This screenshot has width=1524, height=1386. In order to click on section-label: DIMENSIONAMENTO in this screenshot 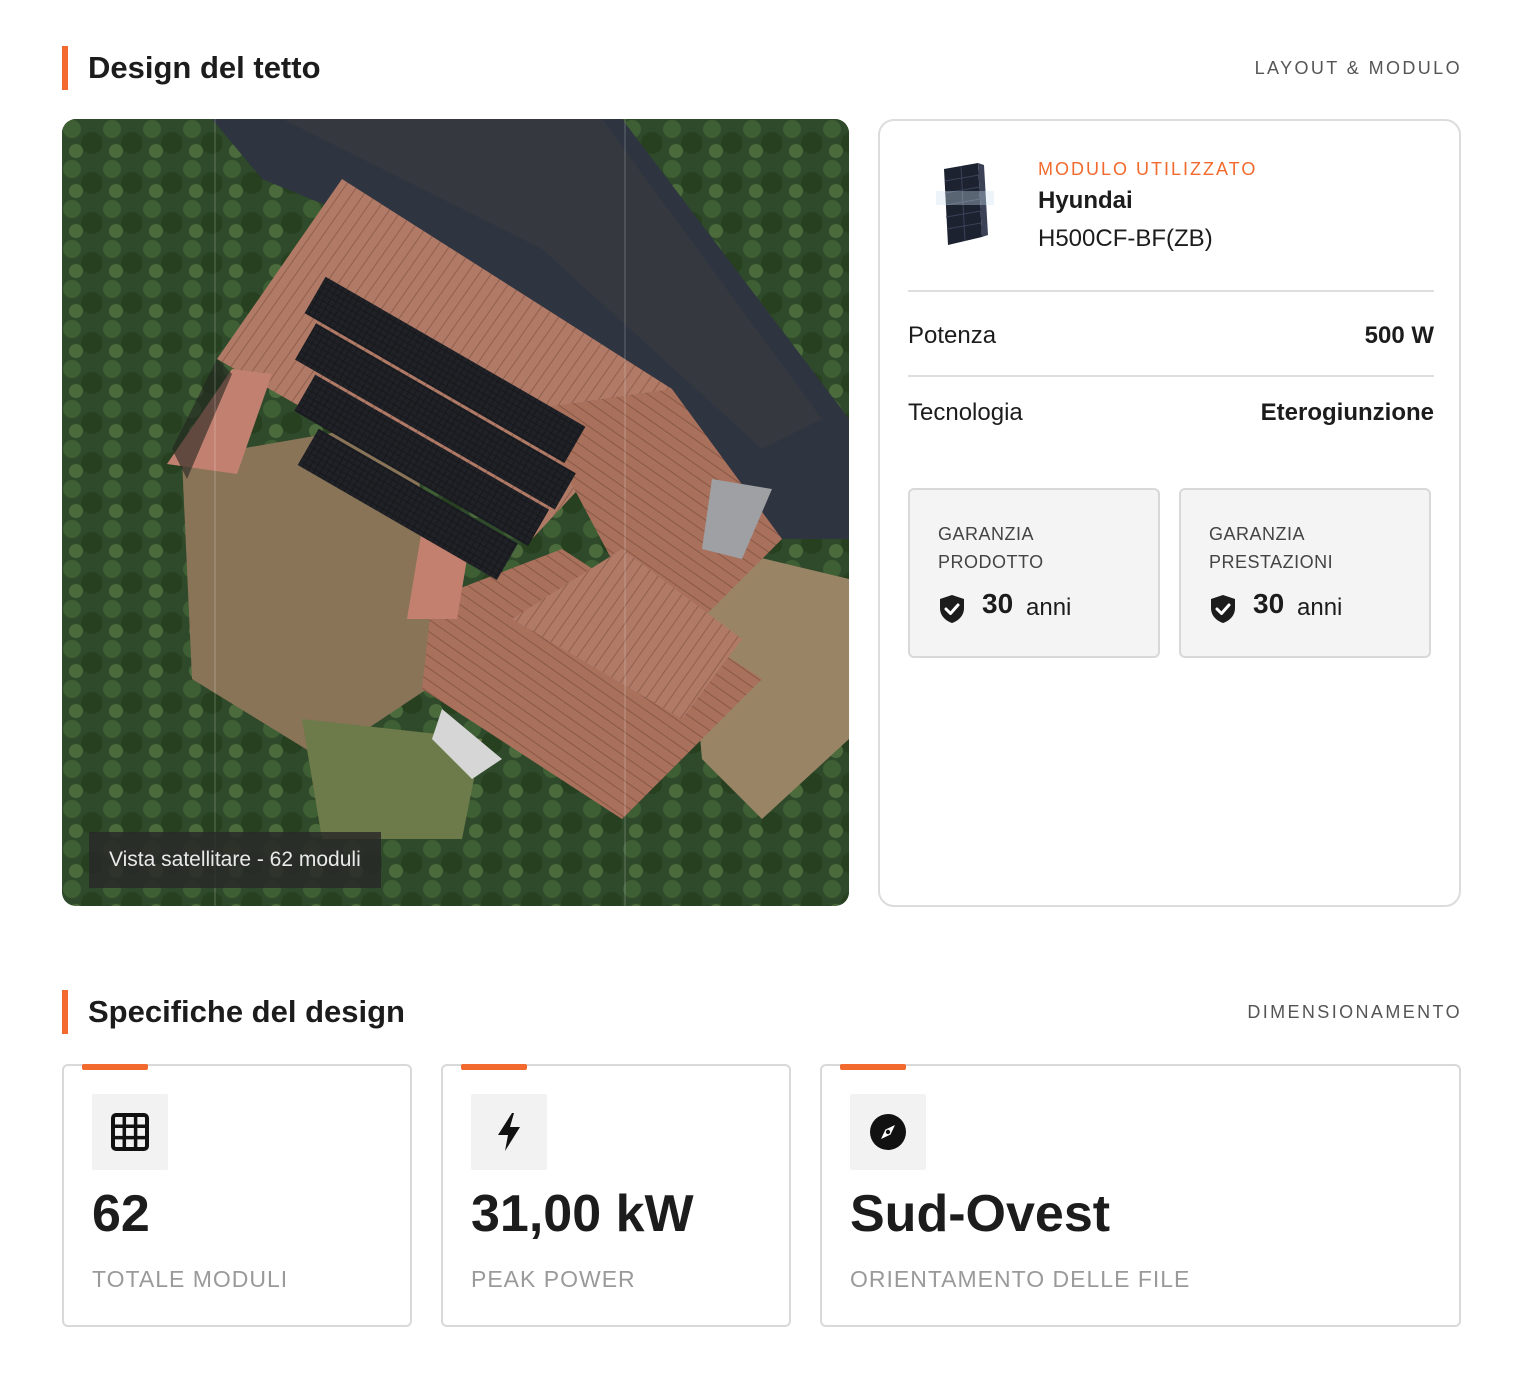, I will do `click(1354, 1012)`.